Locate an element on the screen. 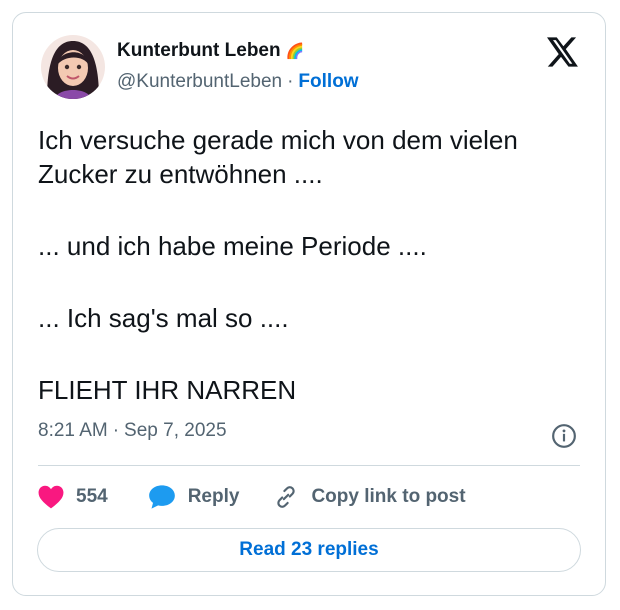 Image resolution: width=620 pixels, height=610 pixels. author-display-name: Kunterbunt Leben is located at coordinates (199, 51).